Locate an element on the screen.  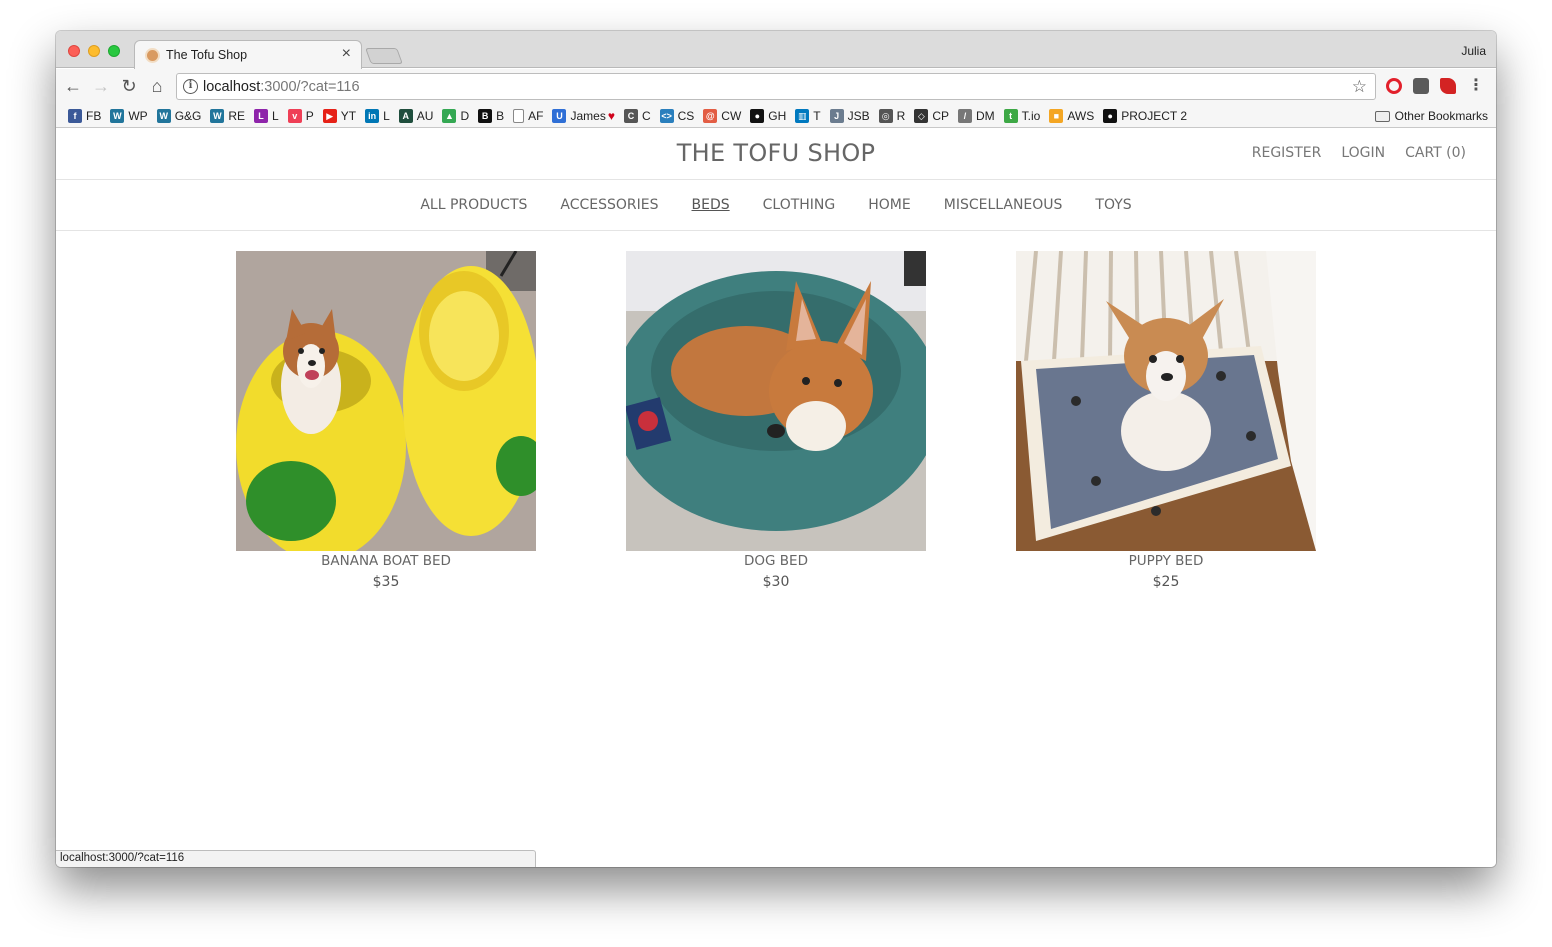
bookmark-re: W RE is located at coordinates (227, 115).